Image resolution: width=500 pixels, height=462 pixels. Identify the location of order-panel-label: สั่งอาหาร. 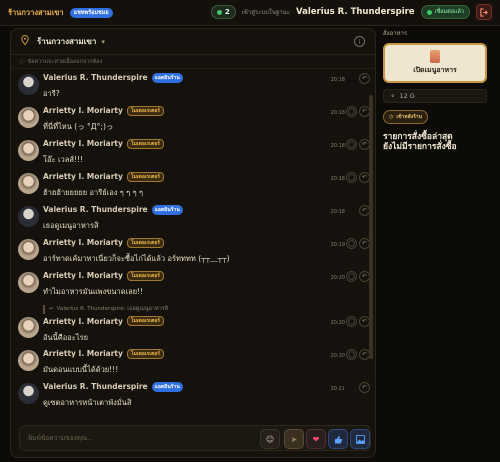
(395, 33).